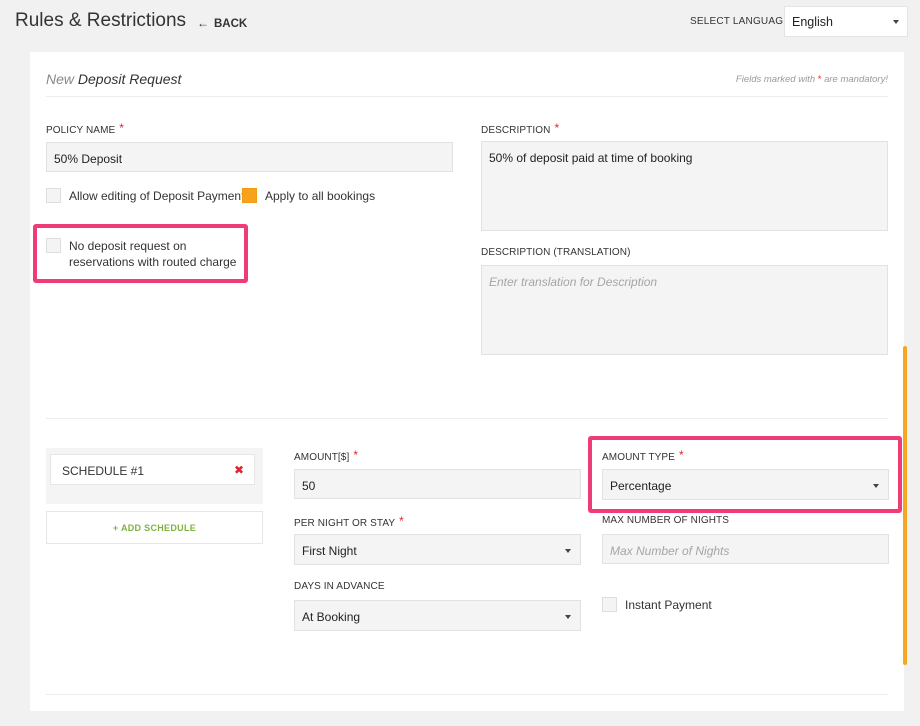  I want to click on mandatory-star: *, so click(819, 79).